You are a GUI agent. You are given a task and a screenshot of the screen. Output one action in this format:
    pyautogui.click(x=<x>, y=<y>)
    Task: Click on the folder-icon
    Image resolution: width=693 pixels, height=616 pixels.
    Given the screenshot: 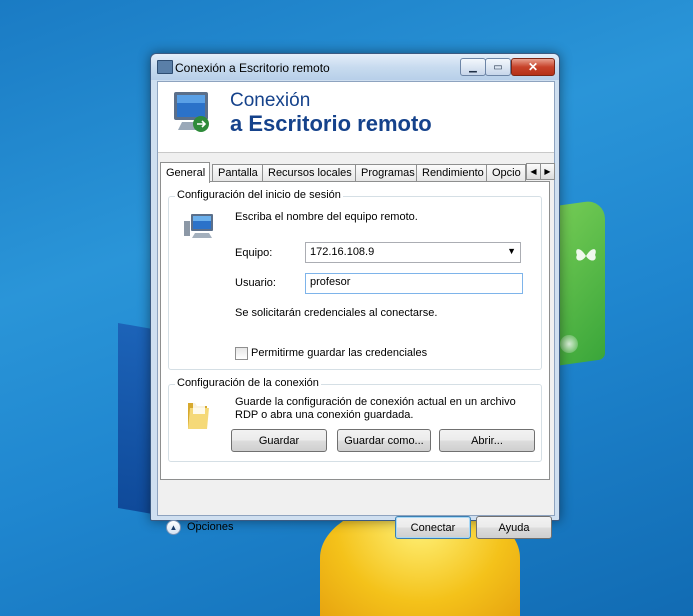 What is the action you would take?
    pyautogui.click(x=198, y=414)
    